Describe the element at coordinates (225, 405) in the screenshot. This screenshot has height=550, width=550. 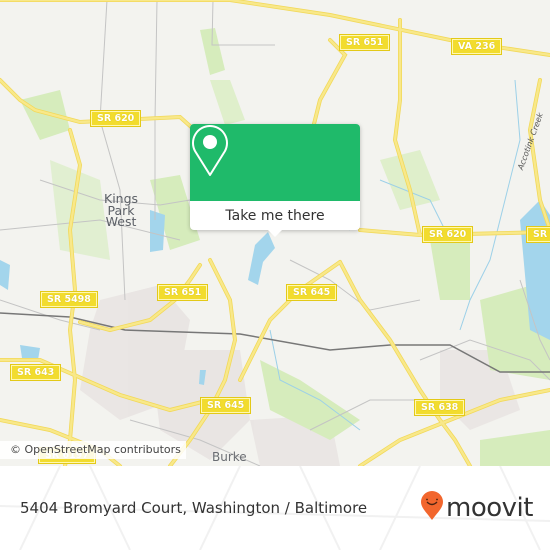
I see `road-shield-sr645-south: SR 645` at that location.